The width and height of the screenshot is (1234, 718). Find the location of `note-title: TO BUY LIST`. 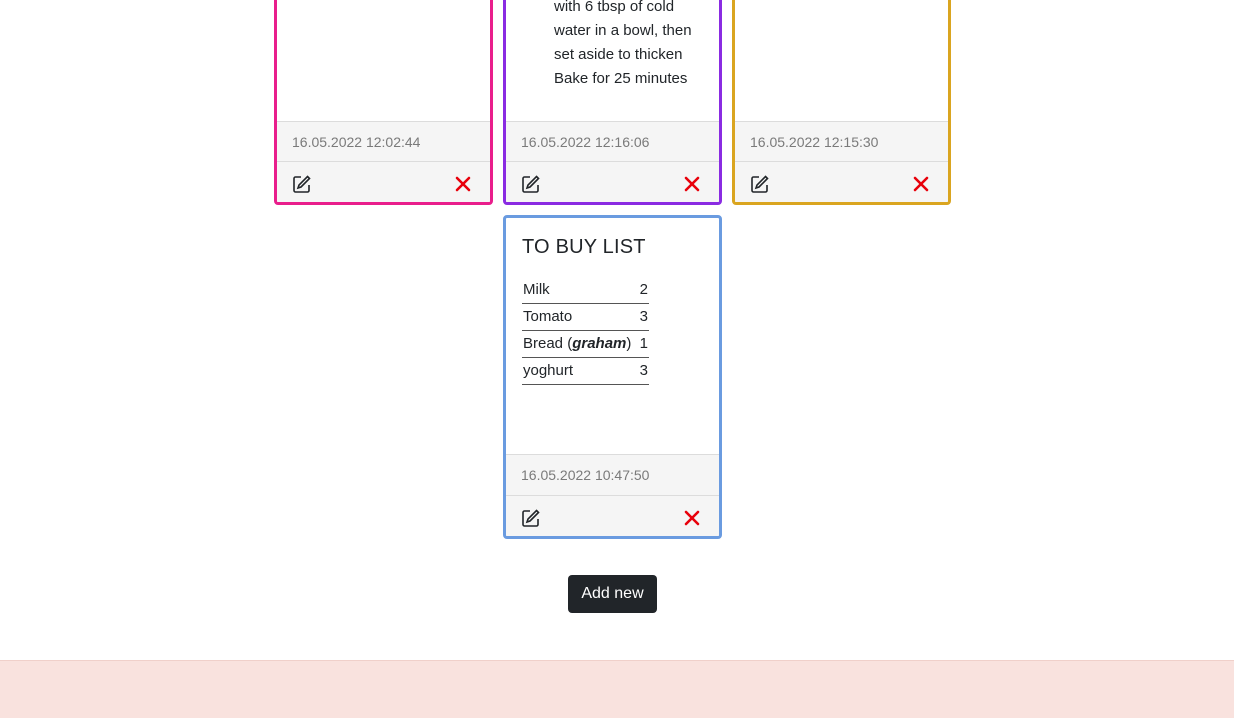

note-title: TO BUY LIST is located at coordinates (584, 247).